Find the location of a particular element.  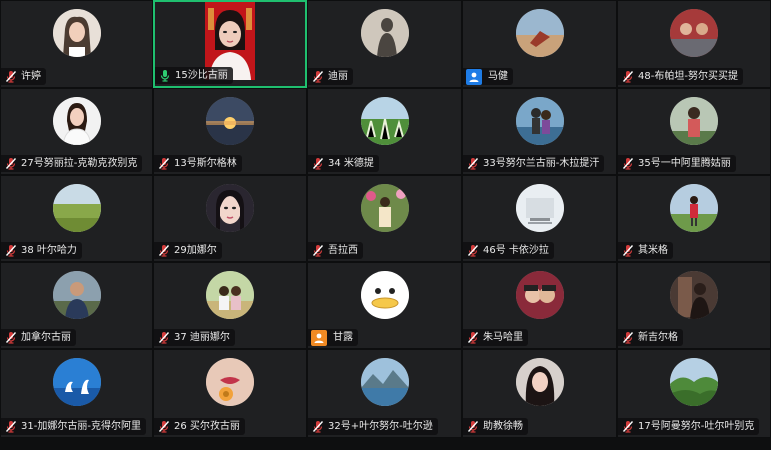

participant-nameplate: 38 叶尔哈力 is located at coordinates (41, 250).